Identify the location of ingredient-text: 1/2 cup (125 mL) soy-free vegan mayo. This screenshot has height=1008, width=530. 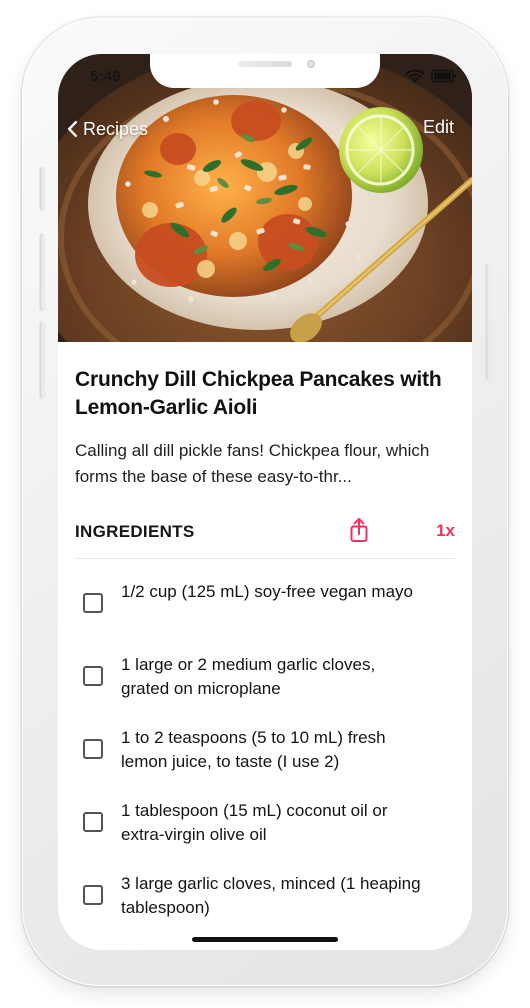
(267, 591).